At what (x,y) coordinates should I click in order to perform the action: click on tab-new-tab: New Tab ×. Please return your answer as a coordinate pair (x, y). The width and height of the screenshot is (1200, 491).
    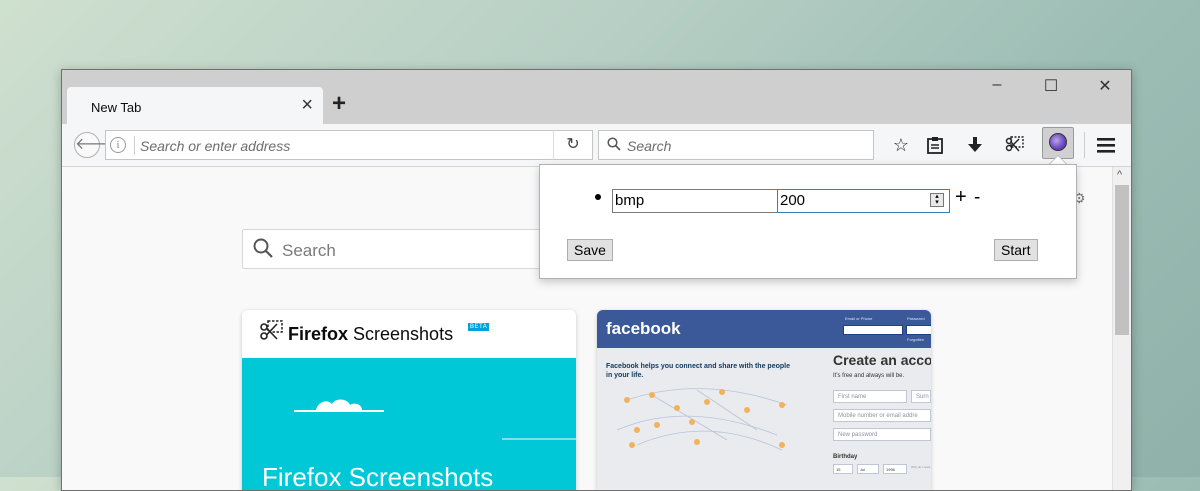
    Looking at the image, I should click on (195, 106).